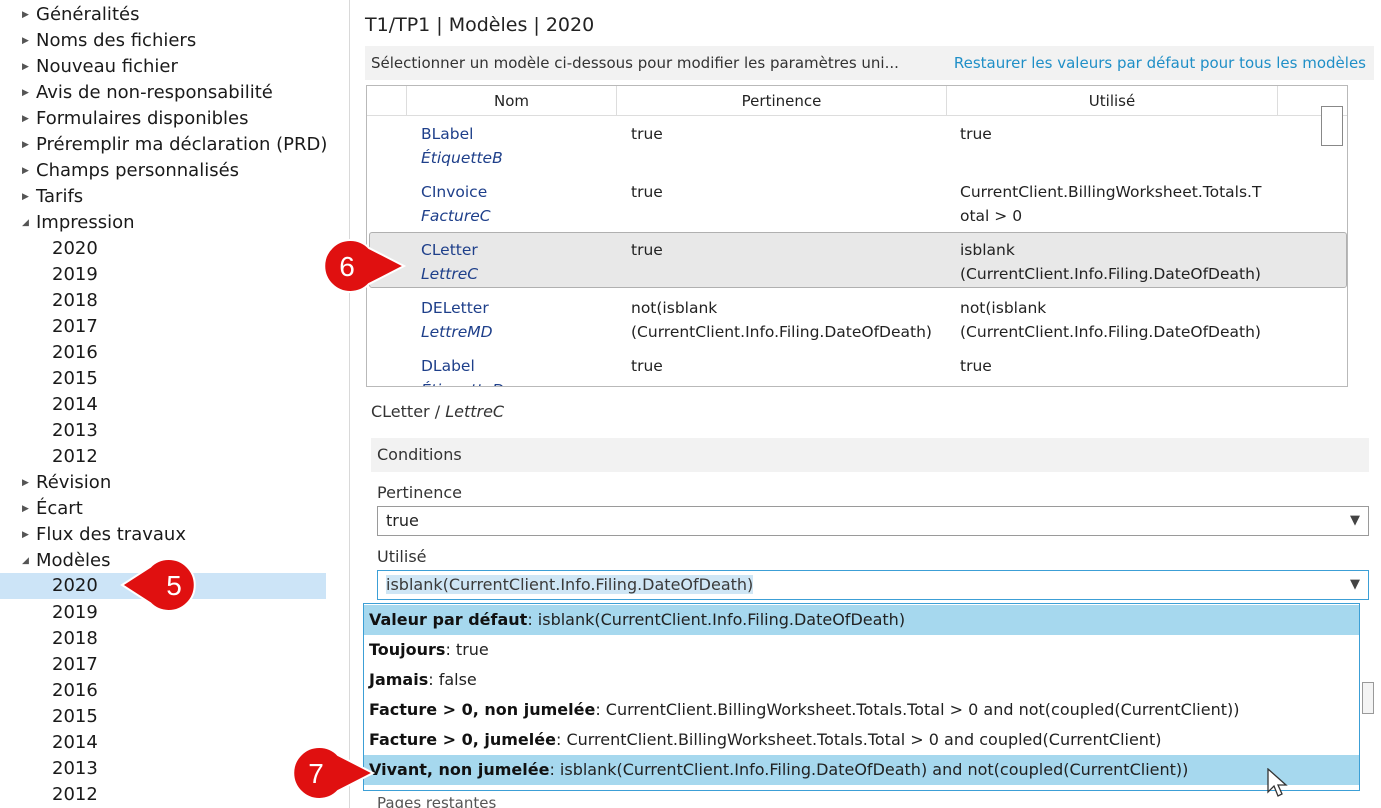 The width and height of the screenshot is (1381, 808). I want to click on tree-item-flux: ▶ Flux des travaux, so click(170, 535).